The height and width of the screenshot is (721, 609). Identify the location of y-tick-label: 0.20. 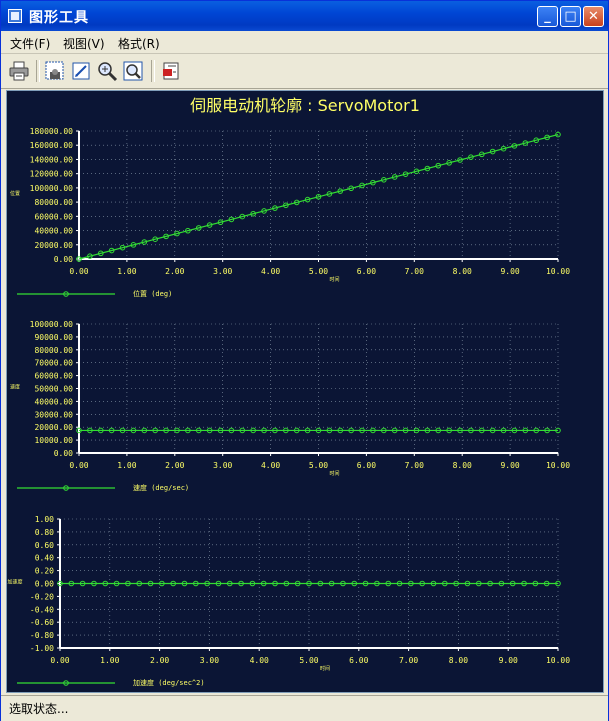
(44, 571).